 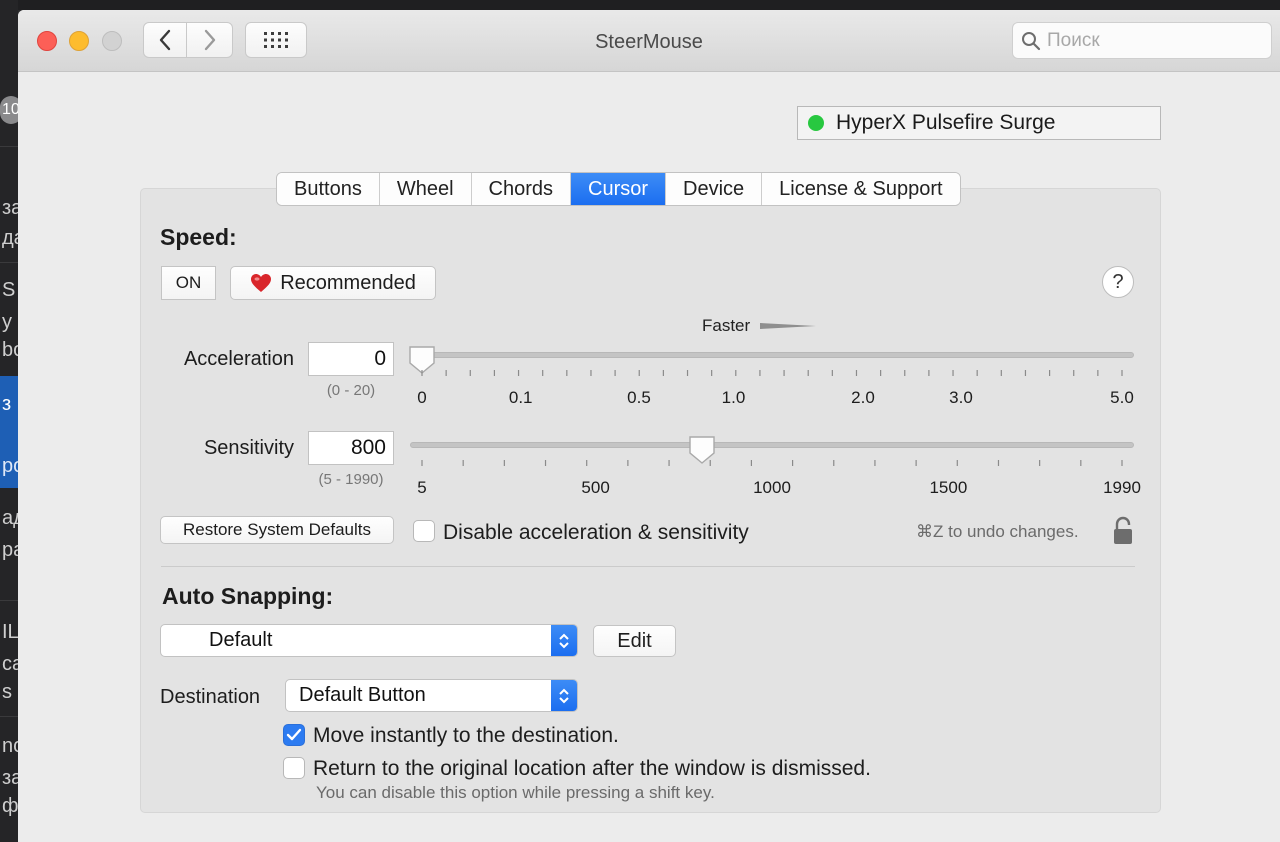 I want to click on move-instantly-checkbox, so click(x=294, y=735).